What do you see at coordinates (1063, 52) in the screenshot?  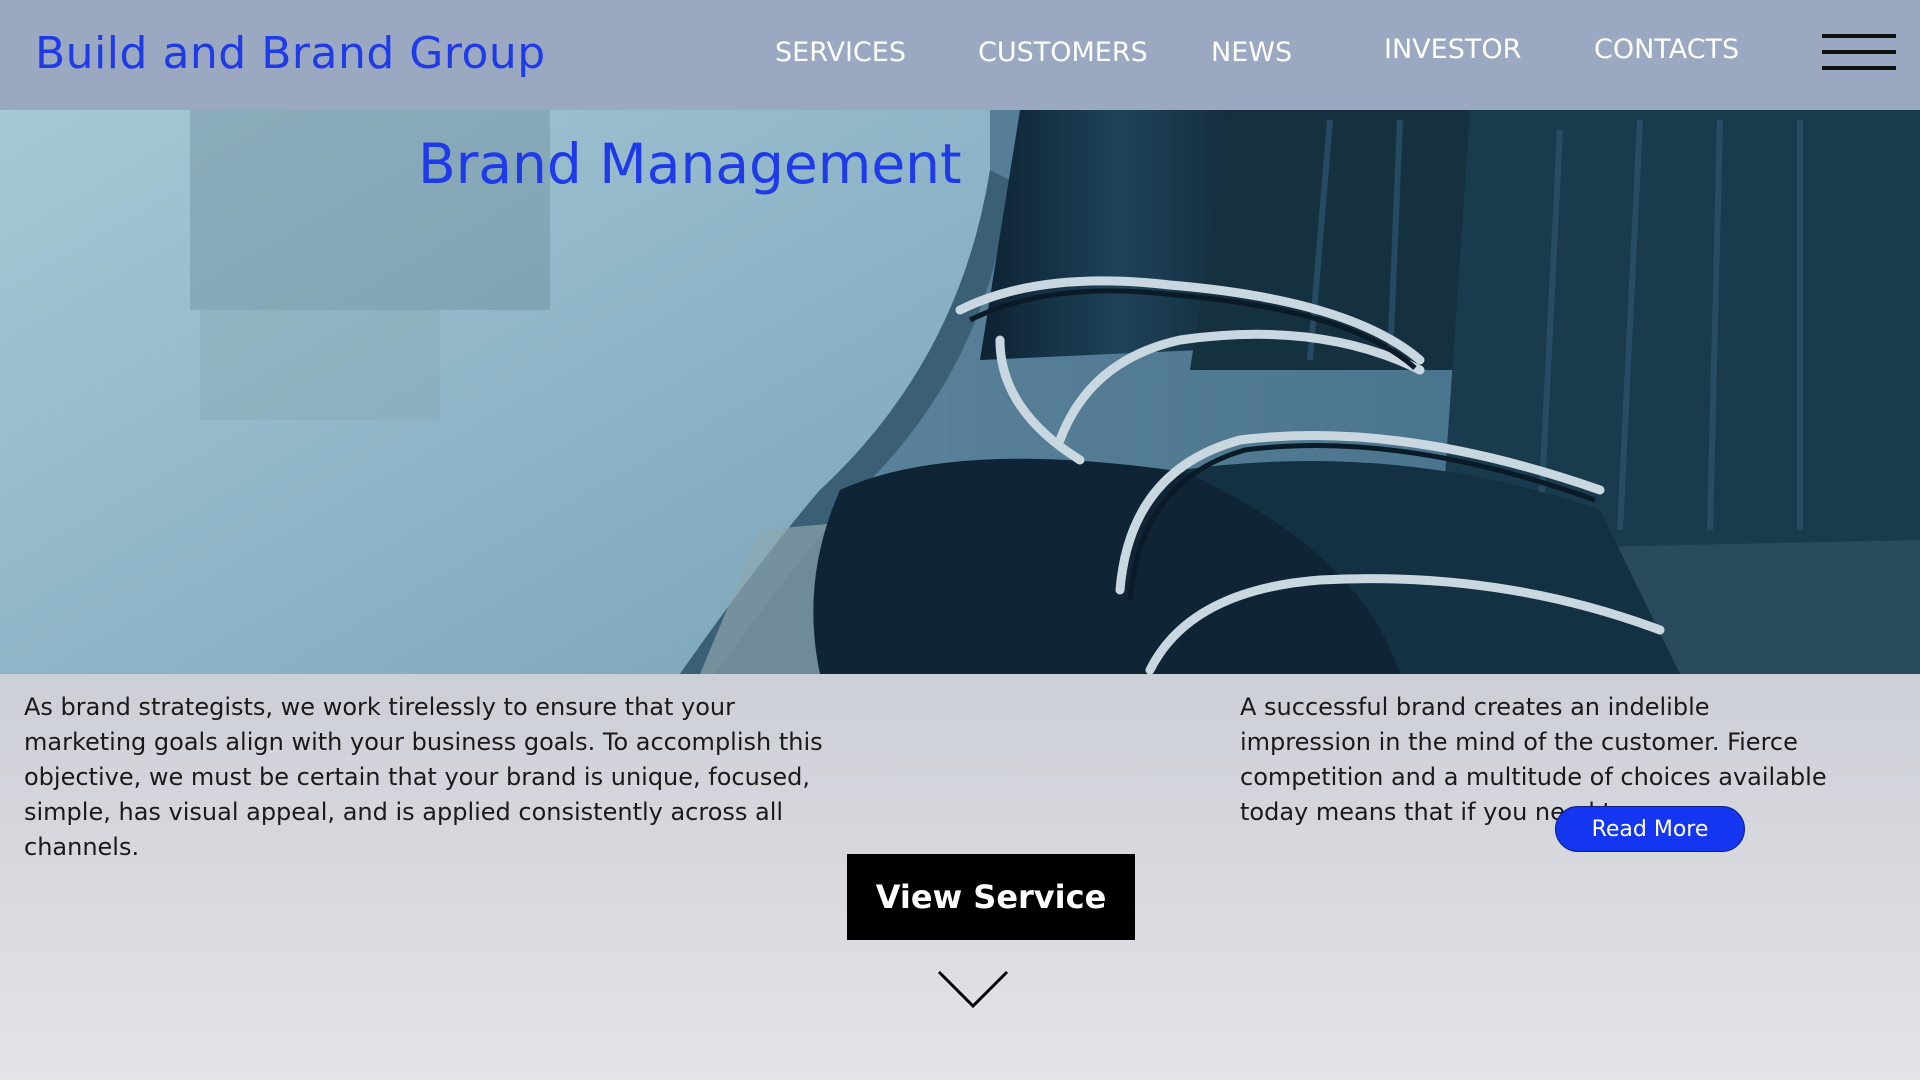 I see `nav-customers: CUSTOMERS` at bounding box center [1063, 52].